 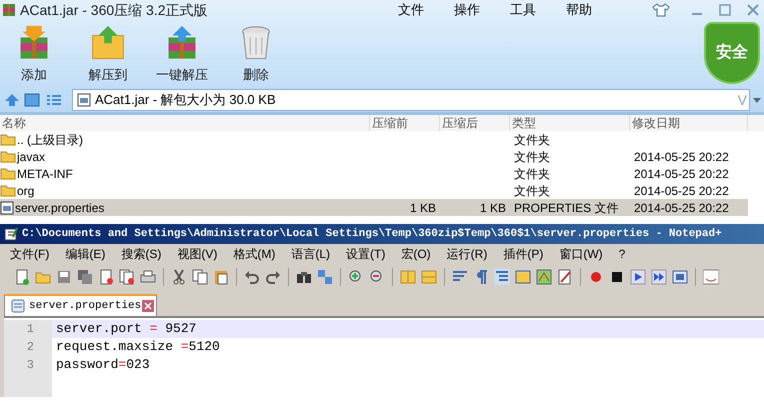 What do you see at coordinates (182, 54) in the screenshot?
I see `toolbar-button: 一键解压` at bounding box center [182, 54].